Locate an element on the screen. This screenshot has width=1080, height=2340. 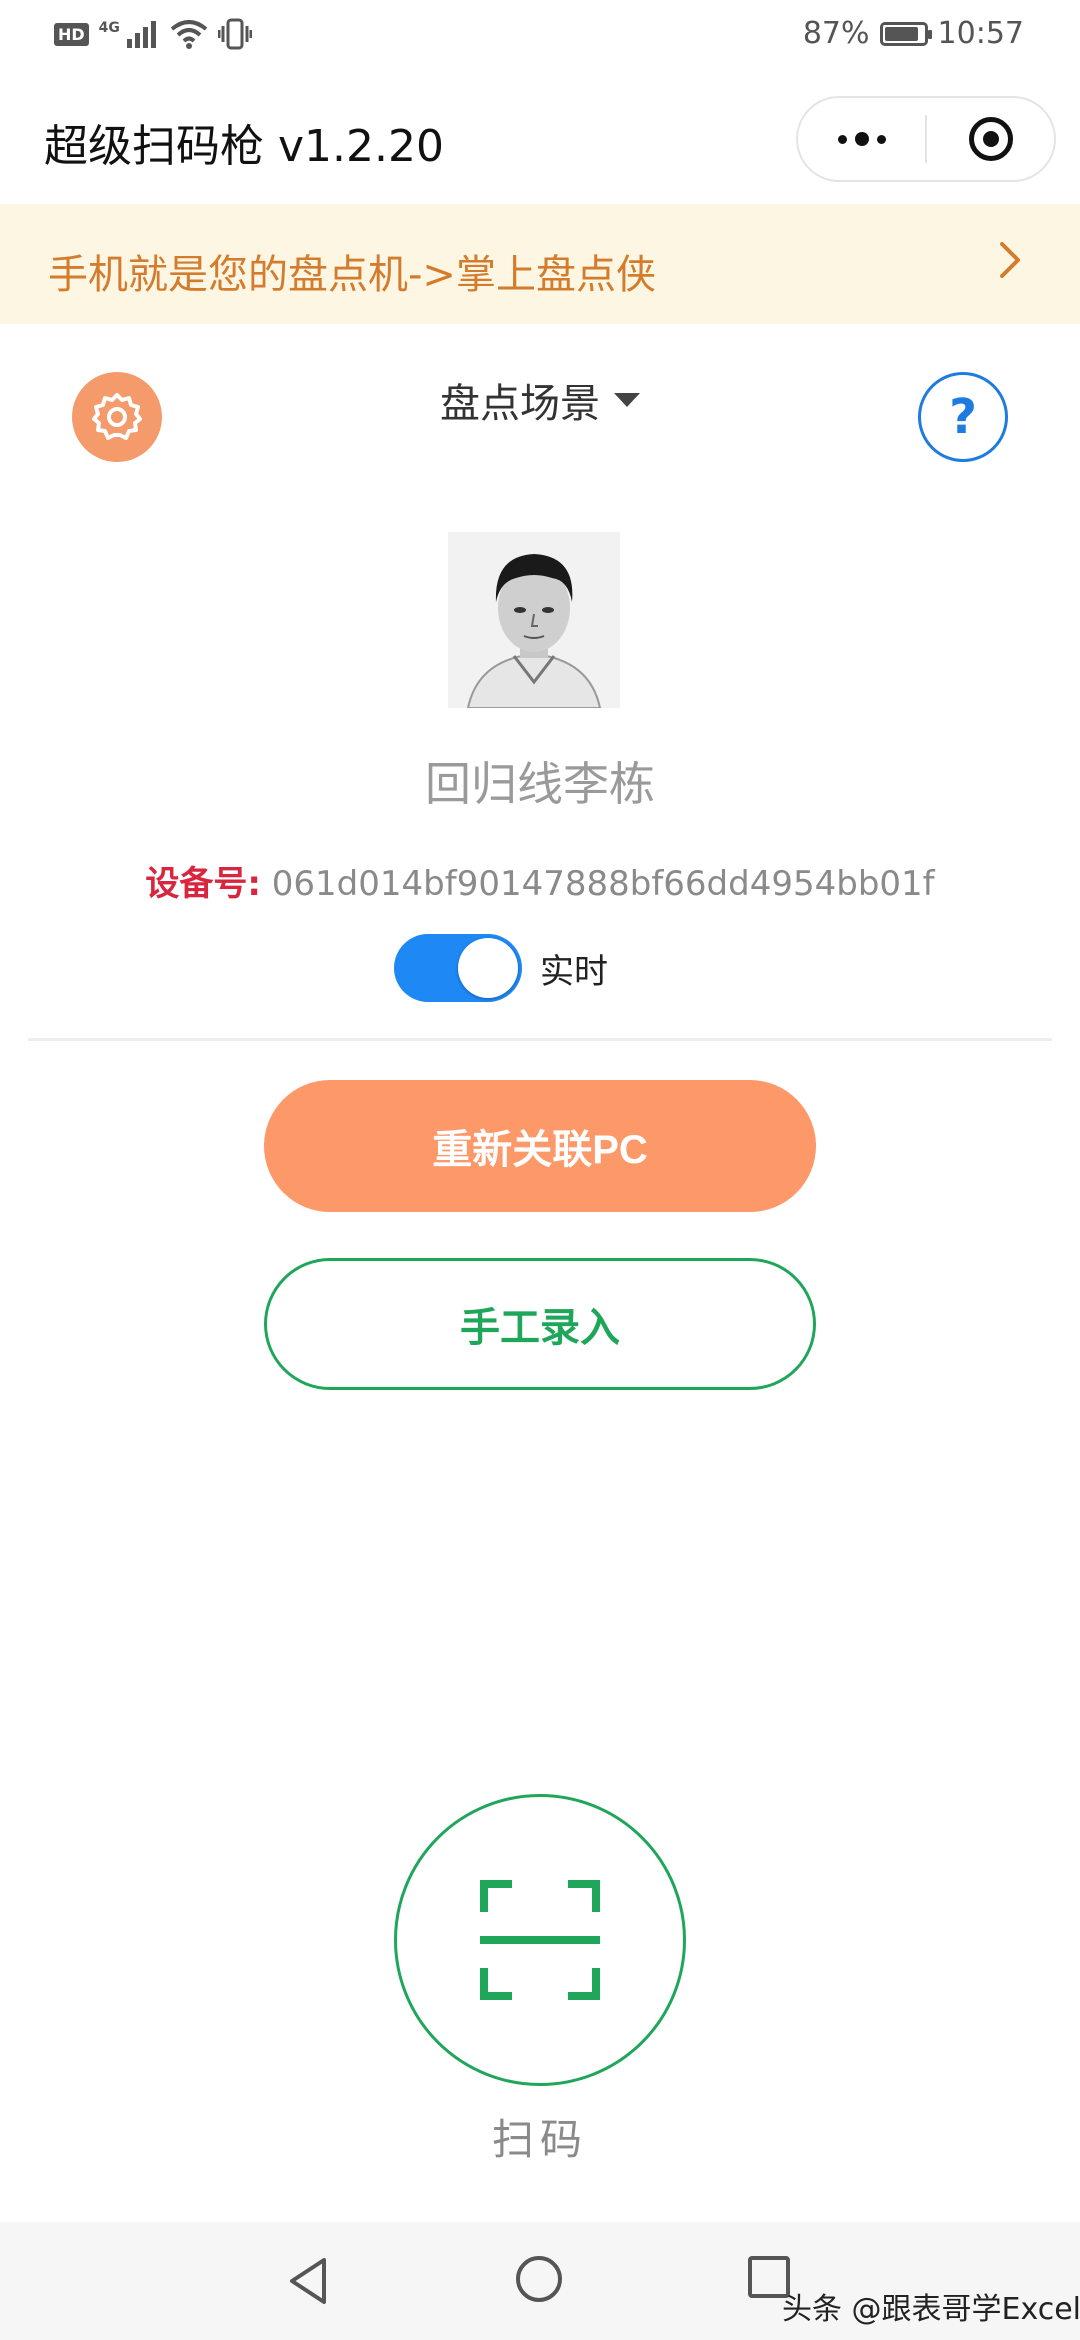
promo-banner: 手机就是您的盘点机->掌上盘点侠 is located at coordinates (540, 264).